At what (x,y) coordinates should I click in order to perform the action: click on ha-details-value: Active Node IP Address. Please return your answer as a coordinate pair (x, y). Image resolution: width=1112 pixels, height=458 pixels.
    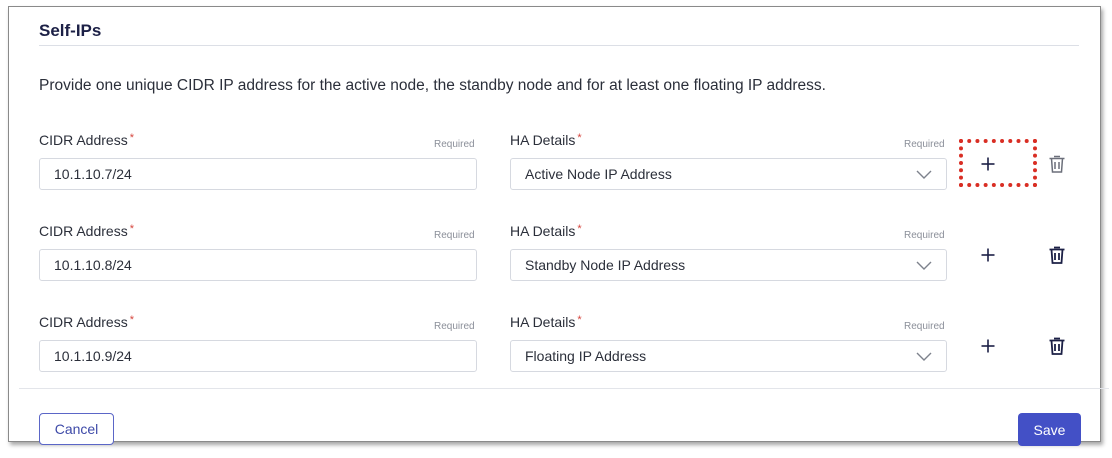
    Looking at the image, I should click on (598, 174).